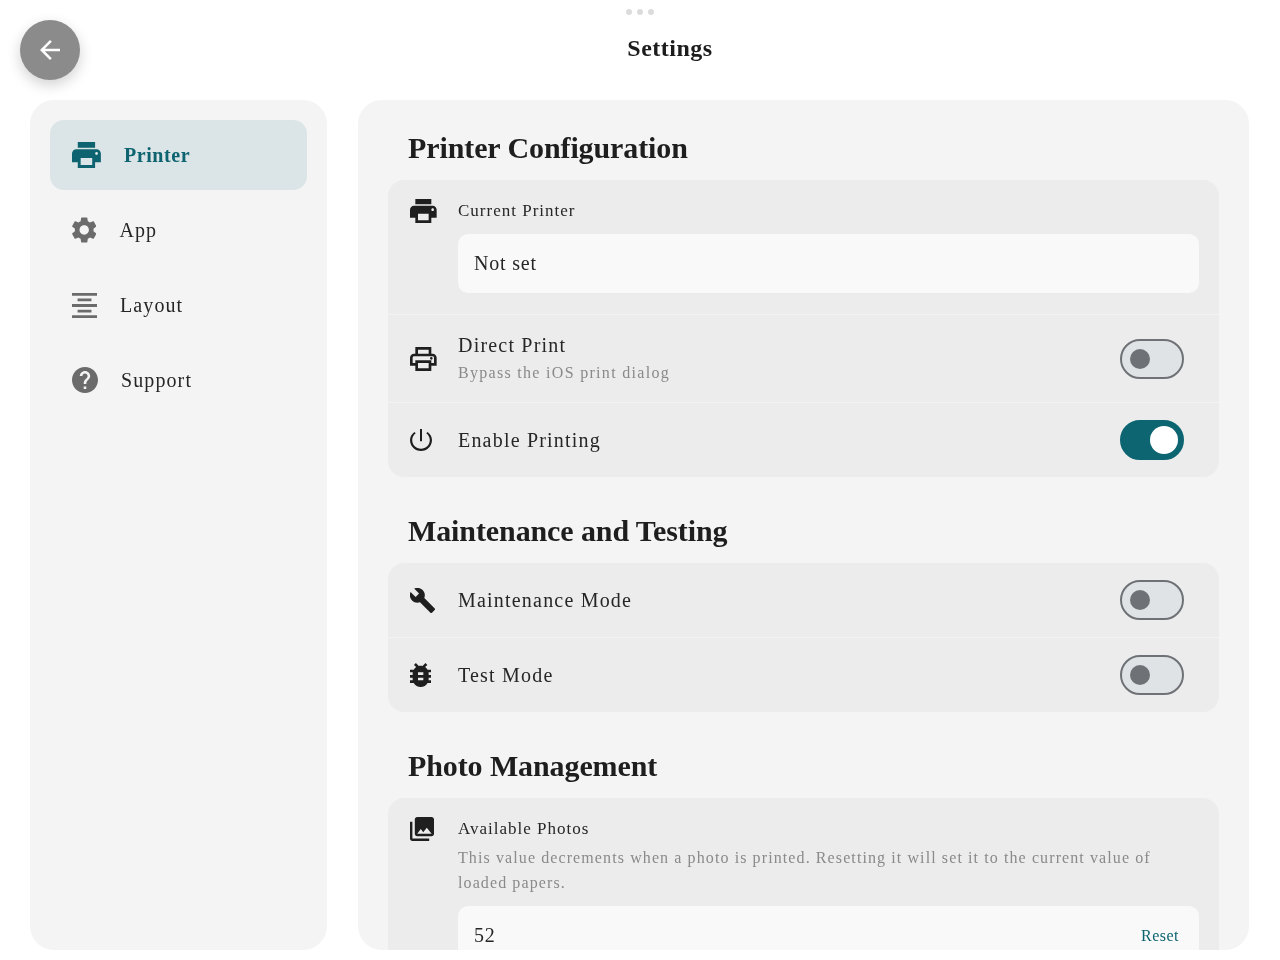 The height and width of the screenshot is (960, 1280). I want to click on count-field: 52 Reset, so click(828, 928).